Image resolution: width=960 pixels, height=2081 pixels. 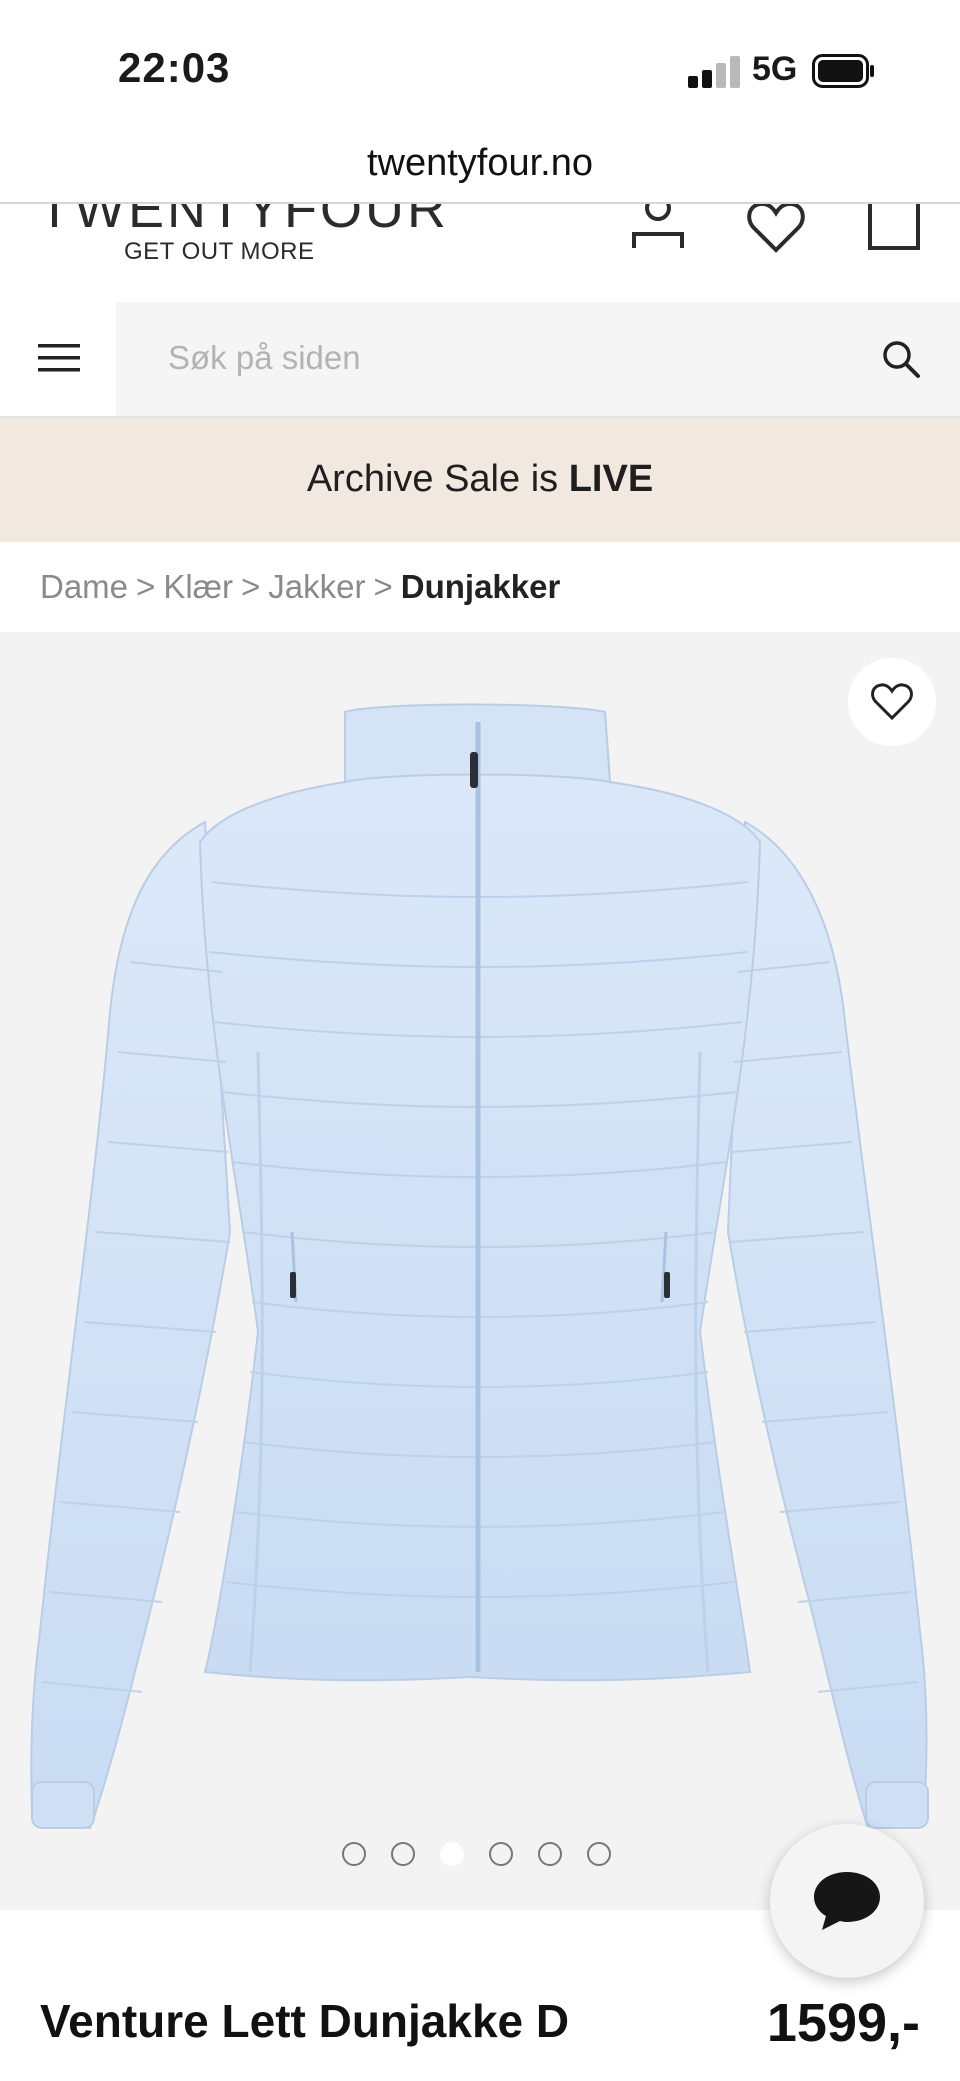 I want to click on gallery-dot-active, so click(x=452, y=1854).